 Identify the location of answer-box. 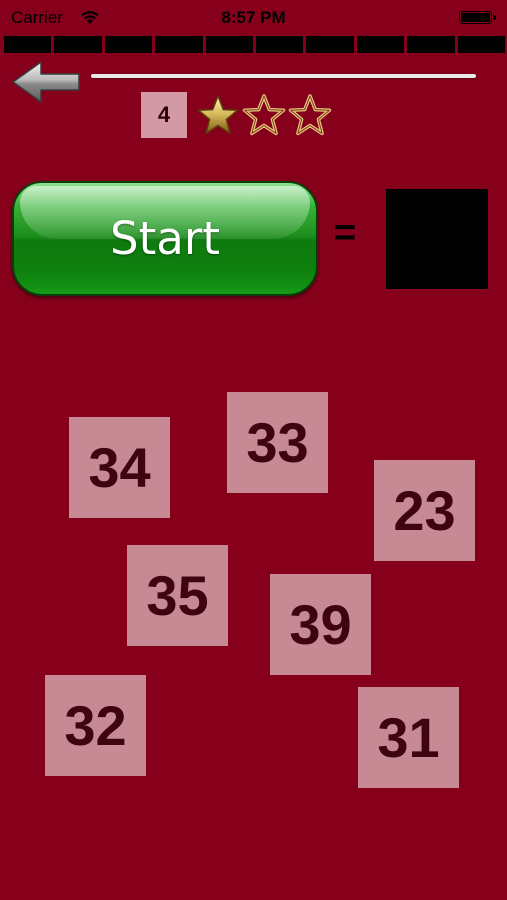
(437, 239).